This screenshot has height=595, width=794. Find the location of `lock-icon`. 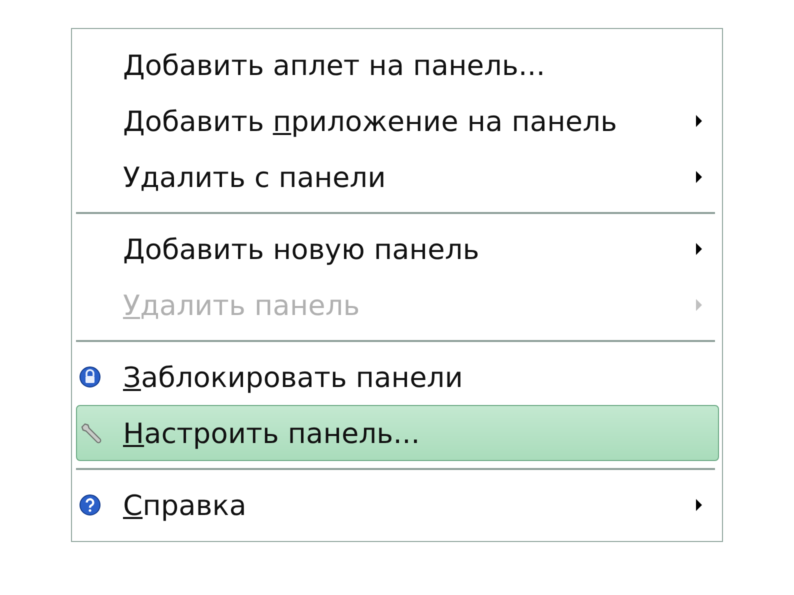

lock-icon is located at coordinates (90, 377).